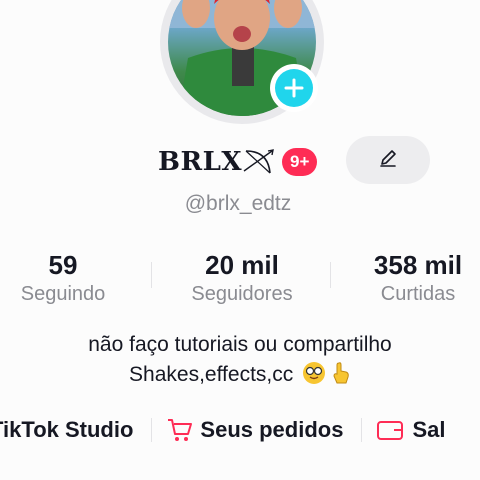 This screenshot has height=480, width=480. I want to click on stat-label: Curtidas, so click(418, 294).